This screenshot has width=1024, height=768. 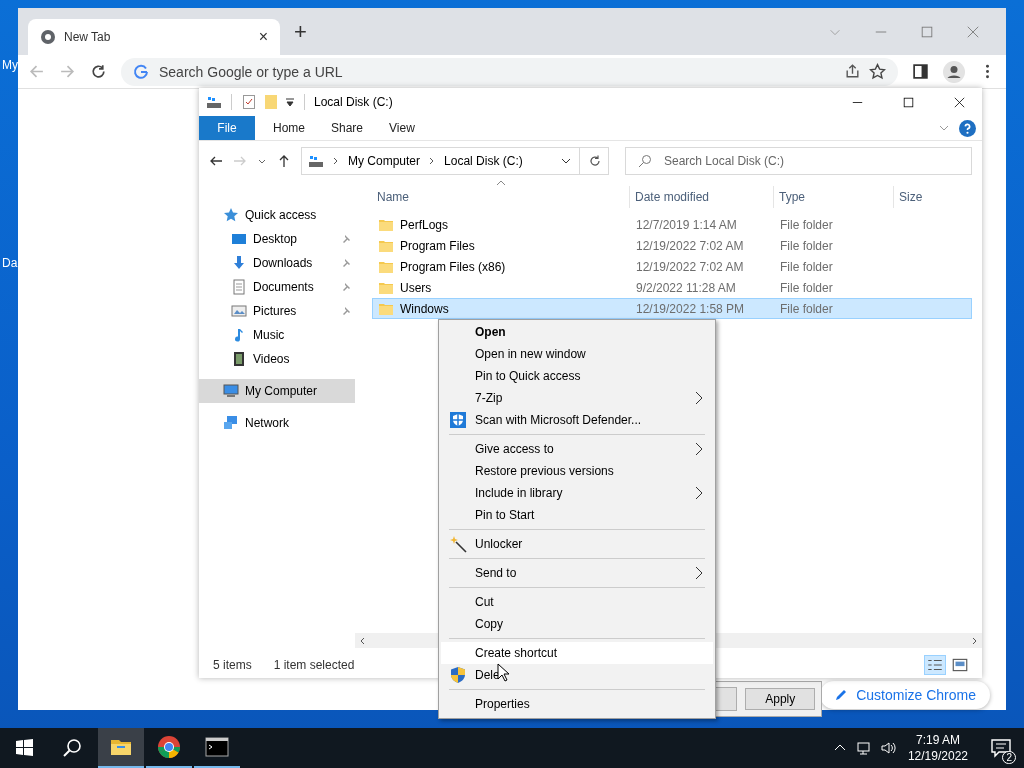 What do you see at coordinates (577, 449) in the screenshot?
I see `menu-item: Give access to` at bounding box center [577, 449].